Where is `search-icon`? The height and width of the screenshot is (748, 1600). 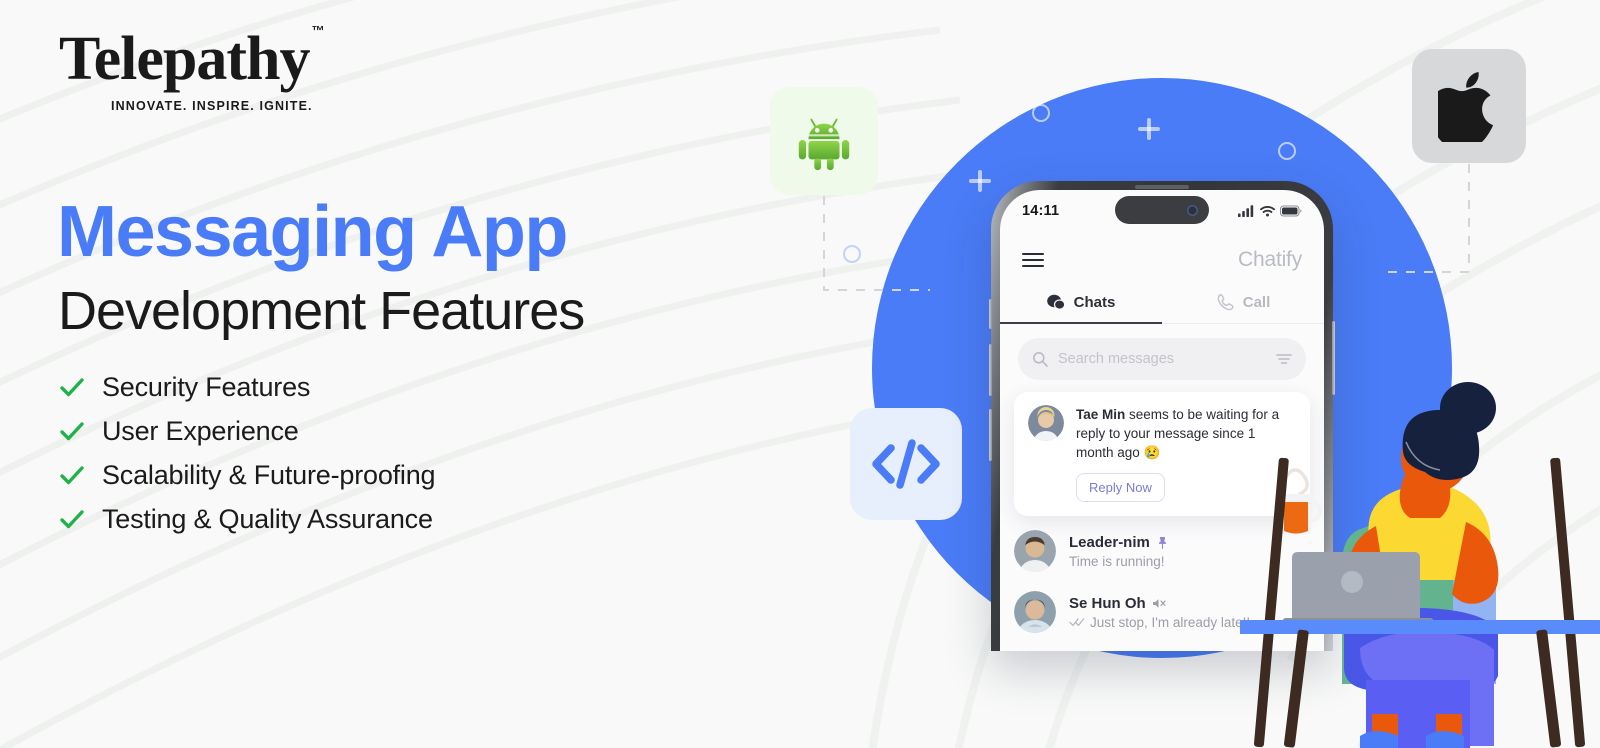
search-icon is located at coordinates (1040, 359).